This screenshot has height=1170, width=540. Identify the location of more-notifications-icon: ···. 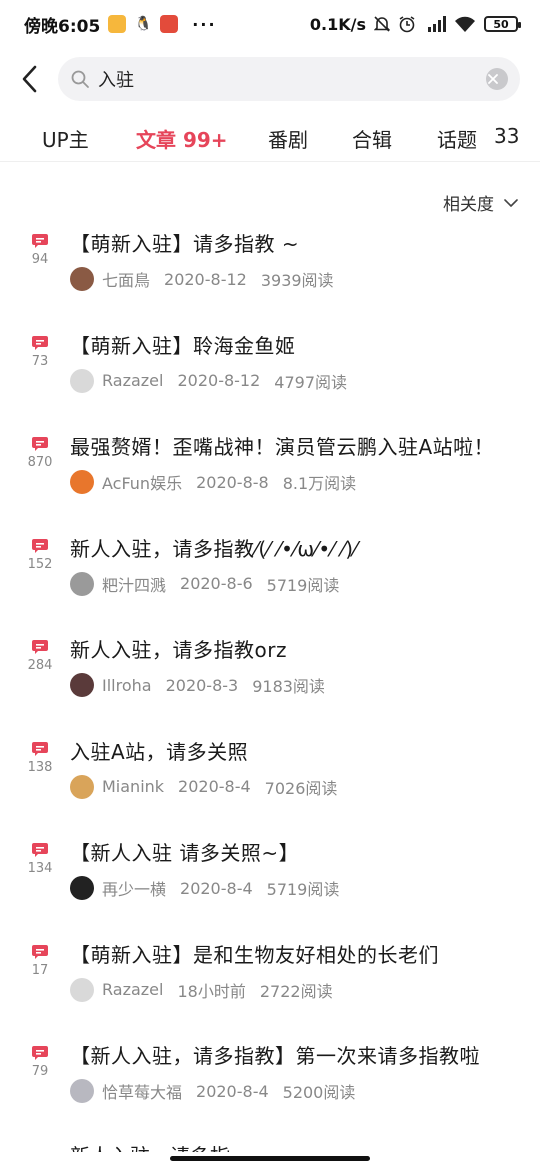
(204, 24).